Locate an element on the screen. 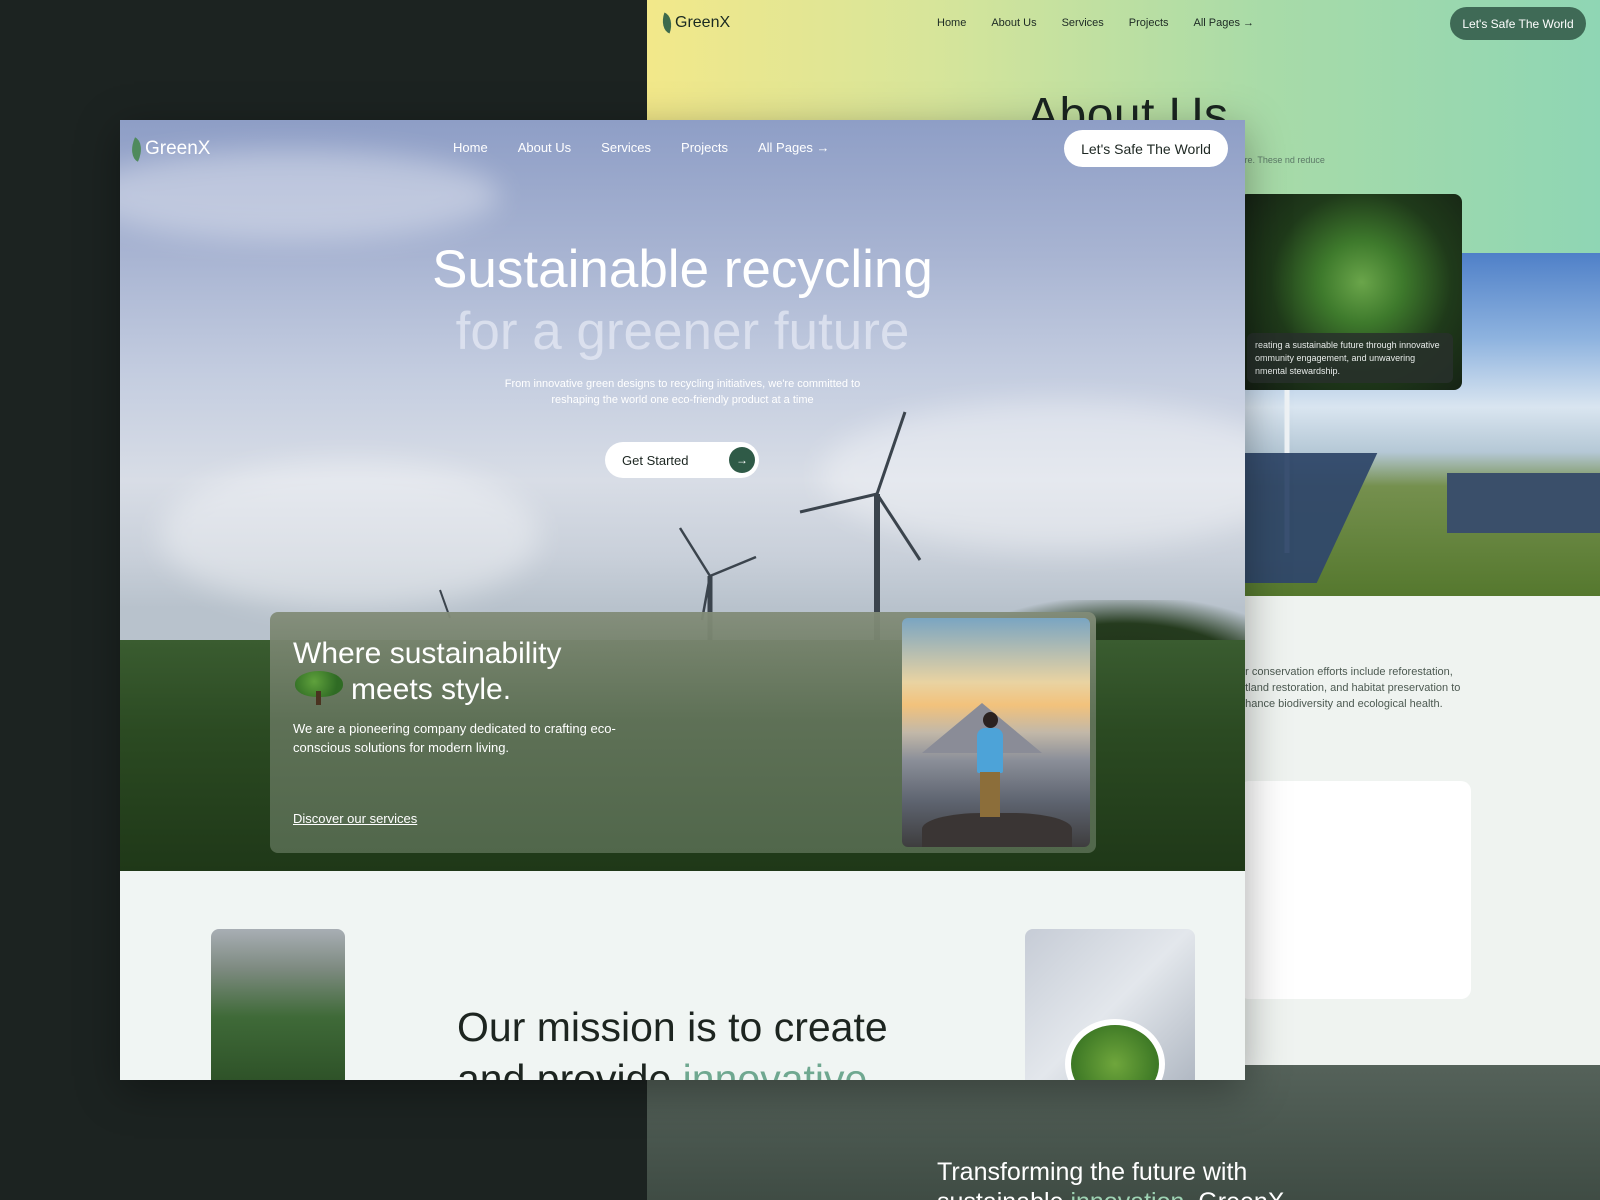 The width and height of the screenshot is (1600, 1200). footer-title-line2: sustainable innovation, GreenX is located at coordinates (1110, 1193).